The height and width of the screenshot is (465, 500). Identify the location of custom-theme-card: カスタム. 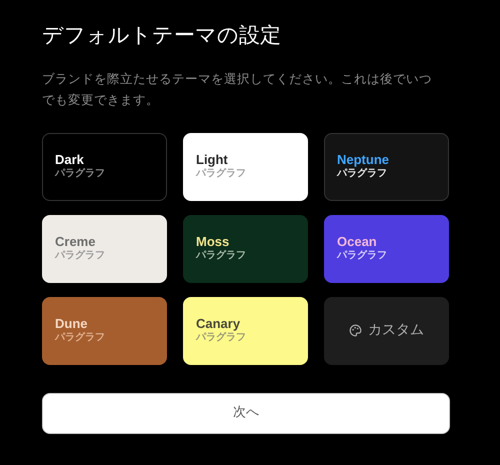
(386, 330).